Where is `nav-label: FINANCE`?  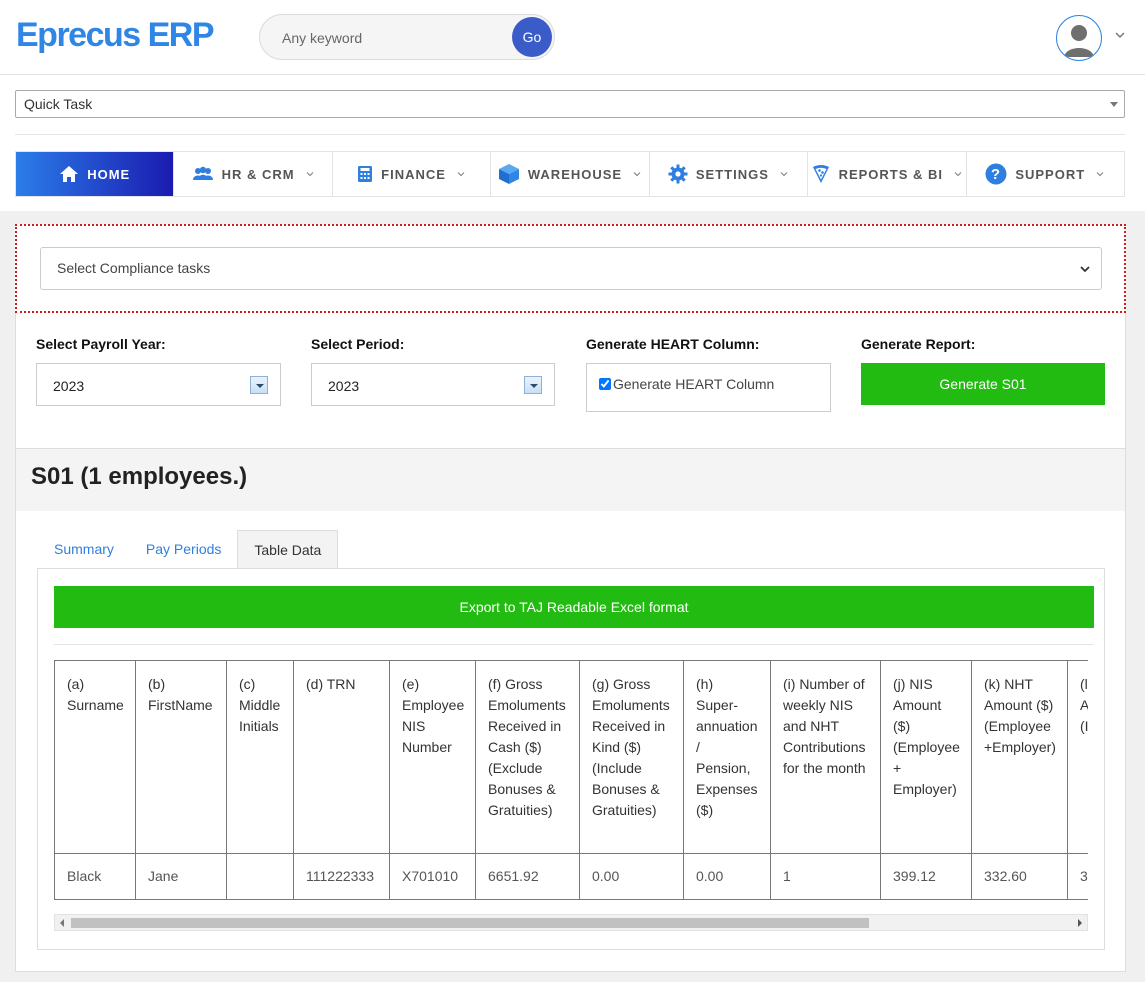 nav-label: FINANCE is located at coordinates (413, 174).